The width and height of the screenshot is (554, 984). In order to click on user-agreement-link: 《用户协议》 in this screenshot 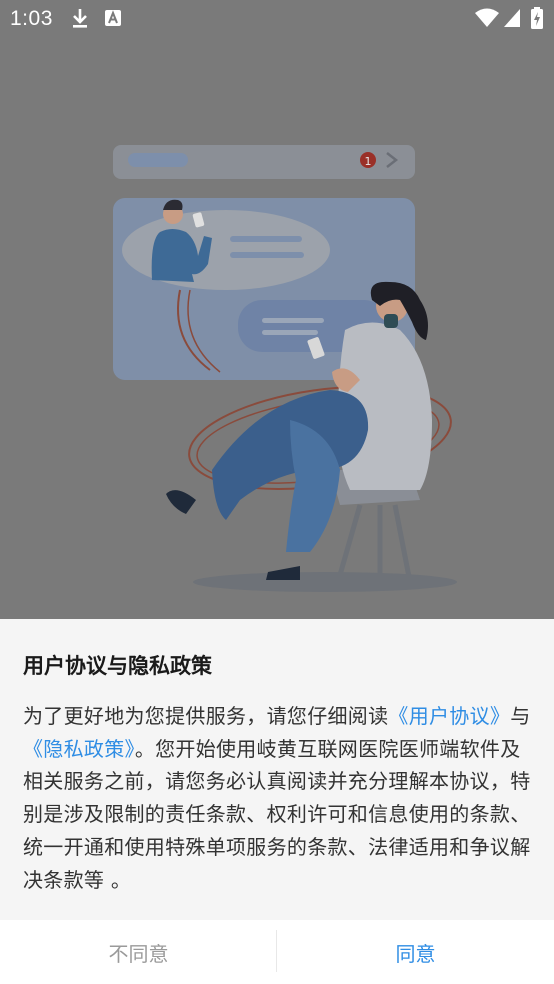, I will do `click(449, 716)`.